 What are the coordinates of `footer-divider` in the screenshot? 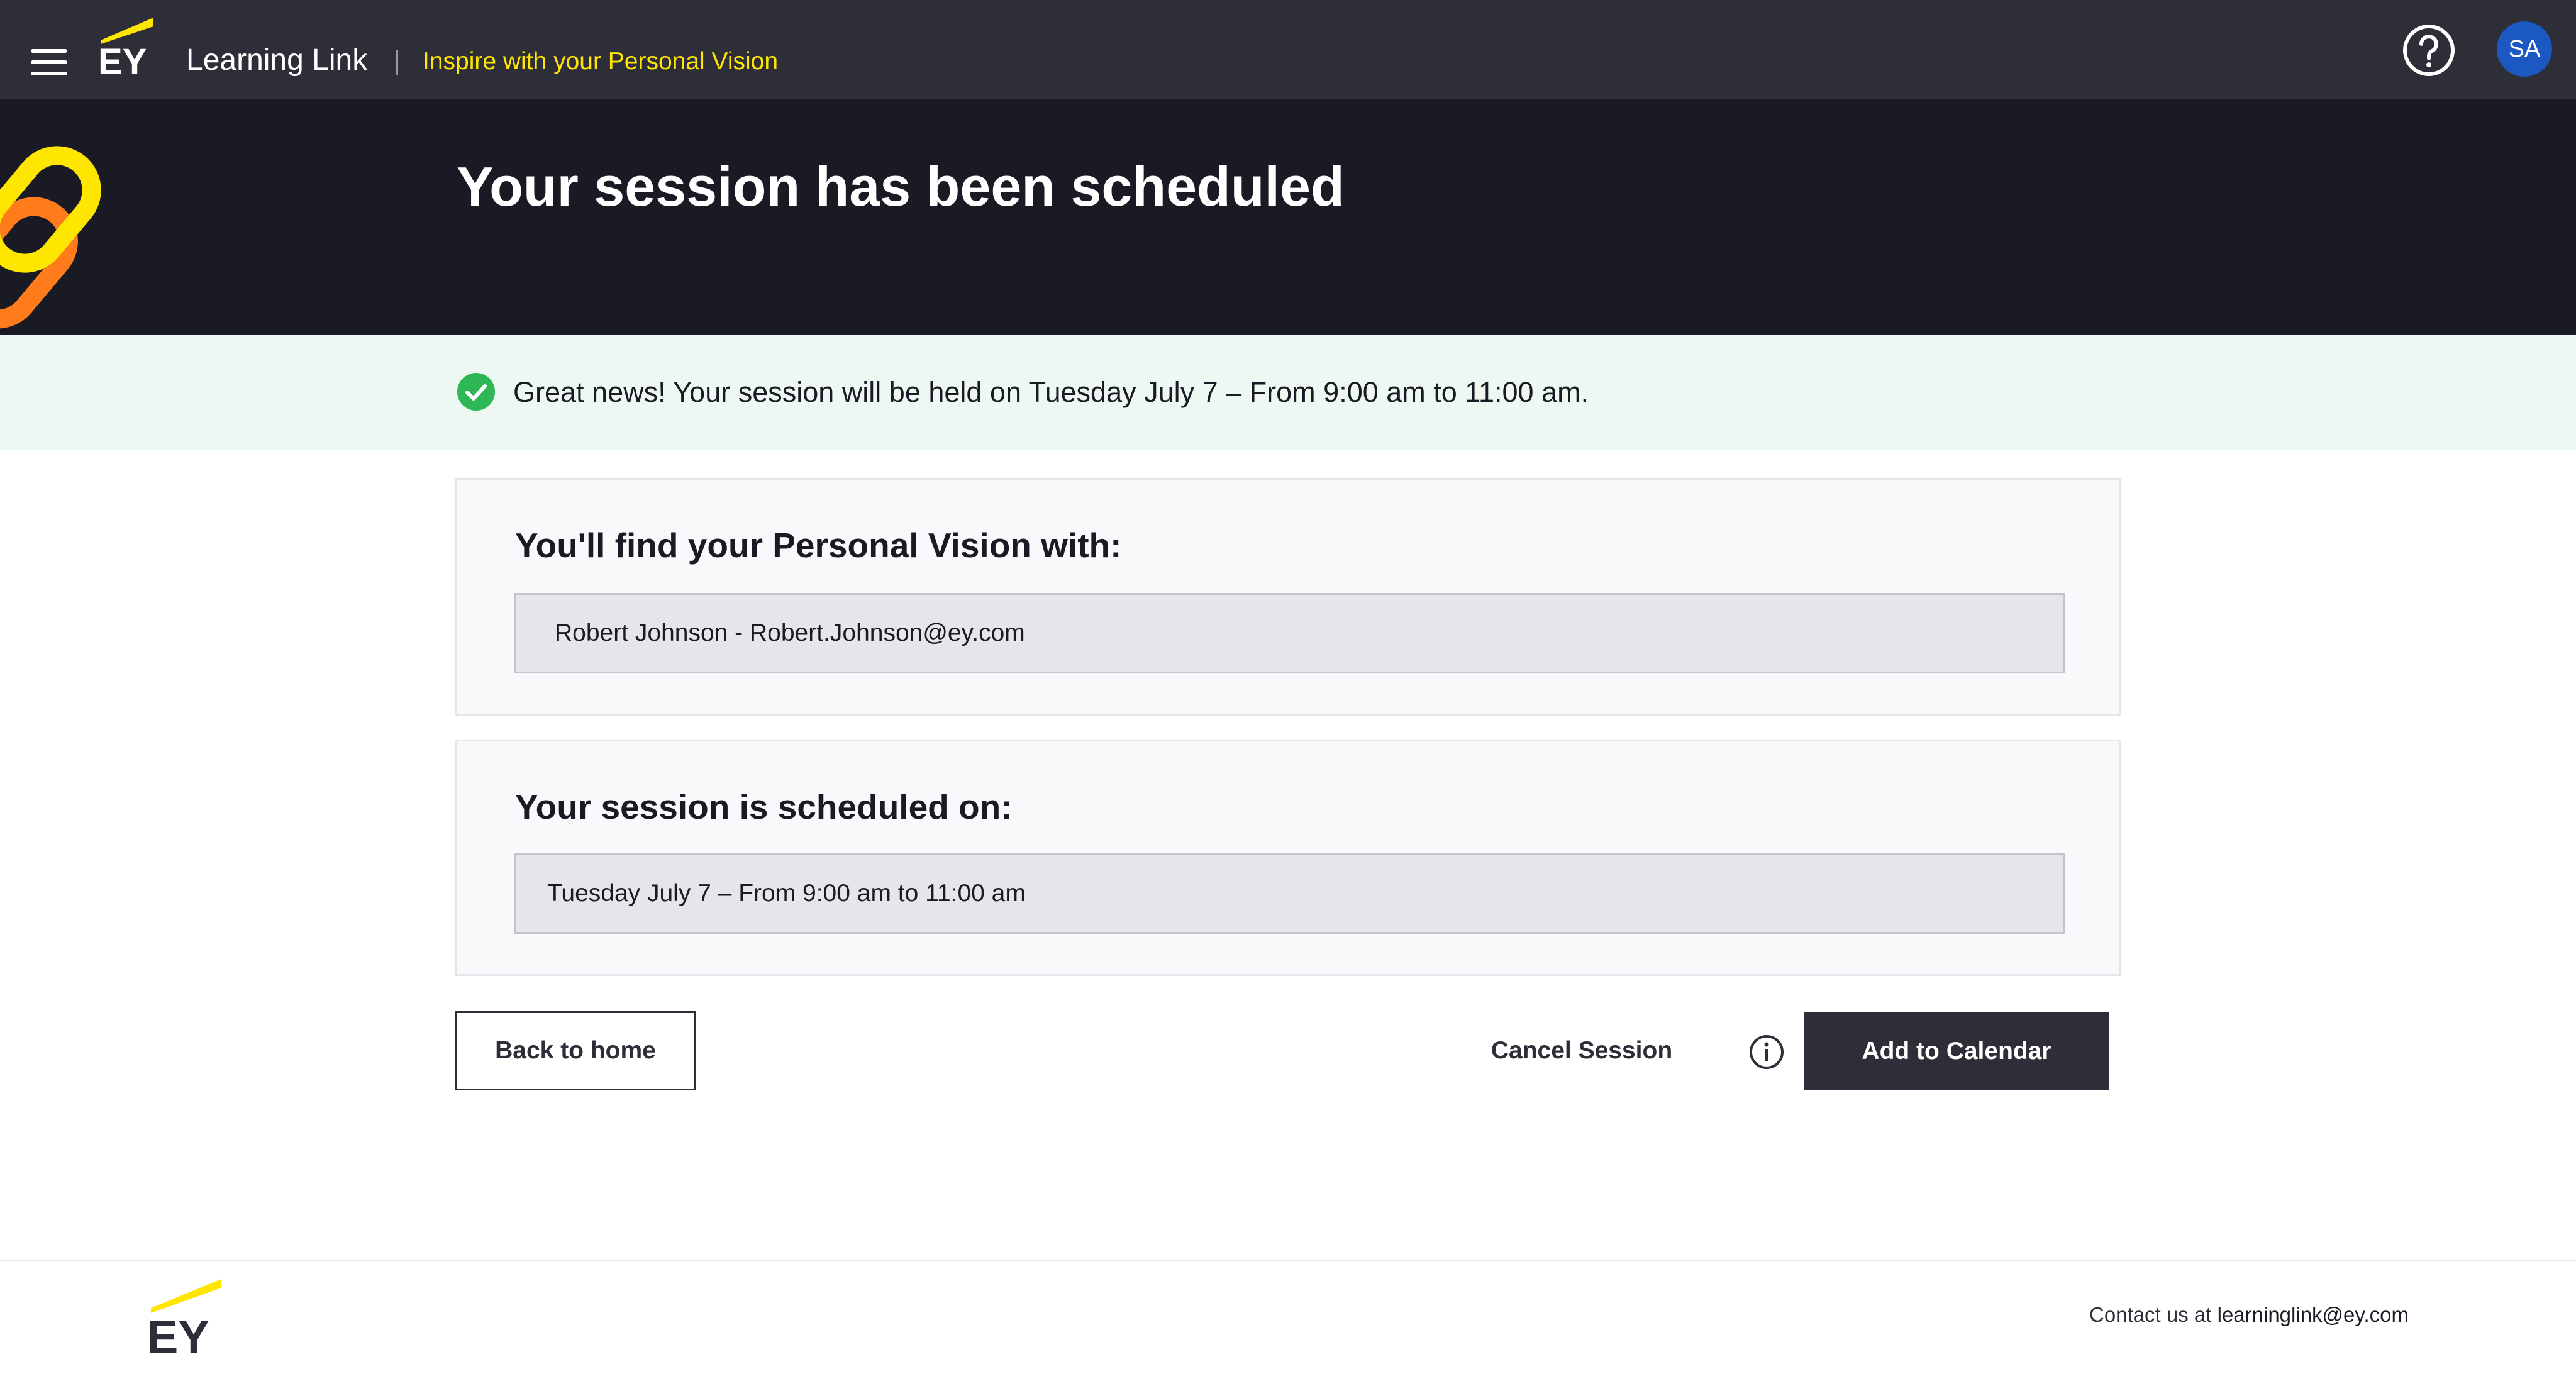 It's located at (1288, 1260).